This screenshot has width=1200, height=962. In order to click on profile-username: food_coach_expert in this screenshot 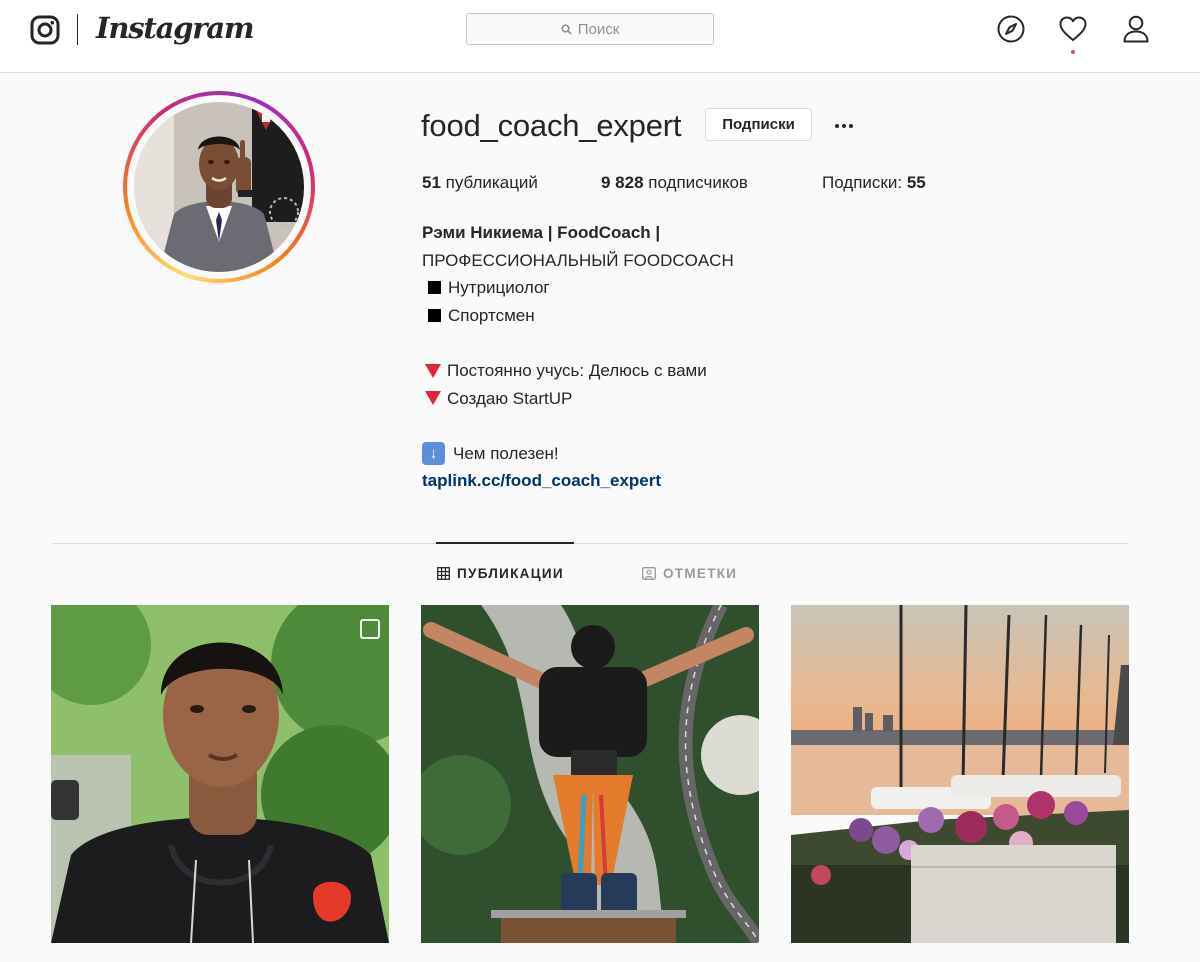, I will do `click(551, 125)`.